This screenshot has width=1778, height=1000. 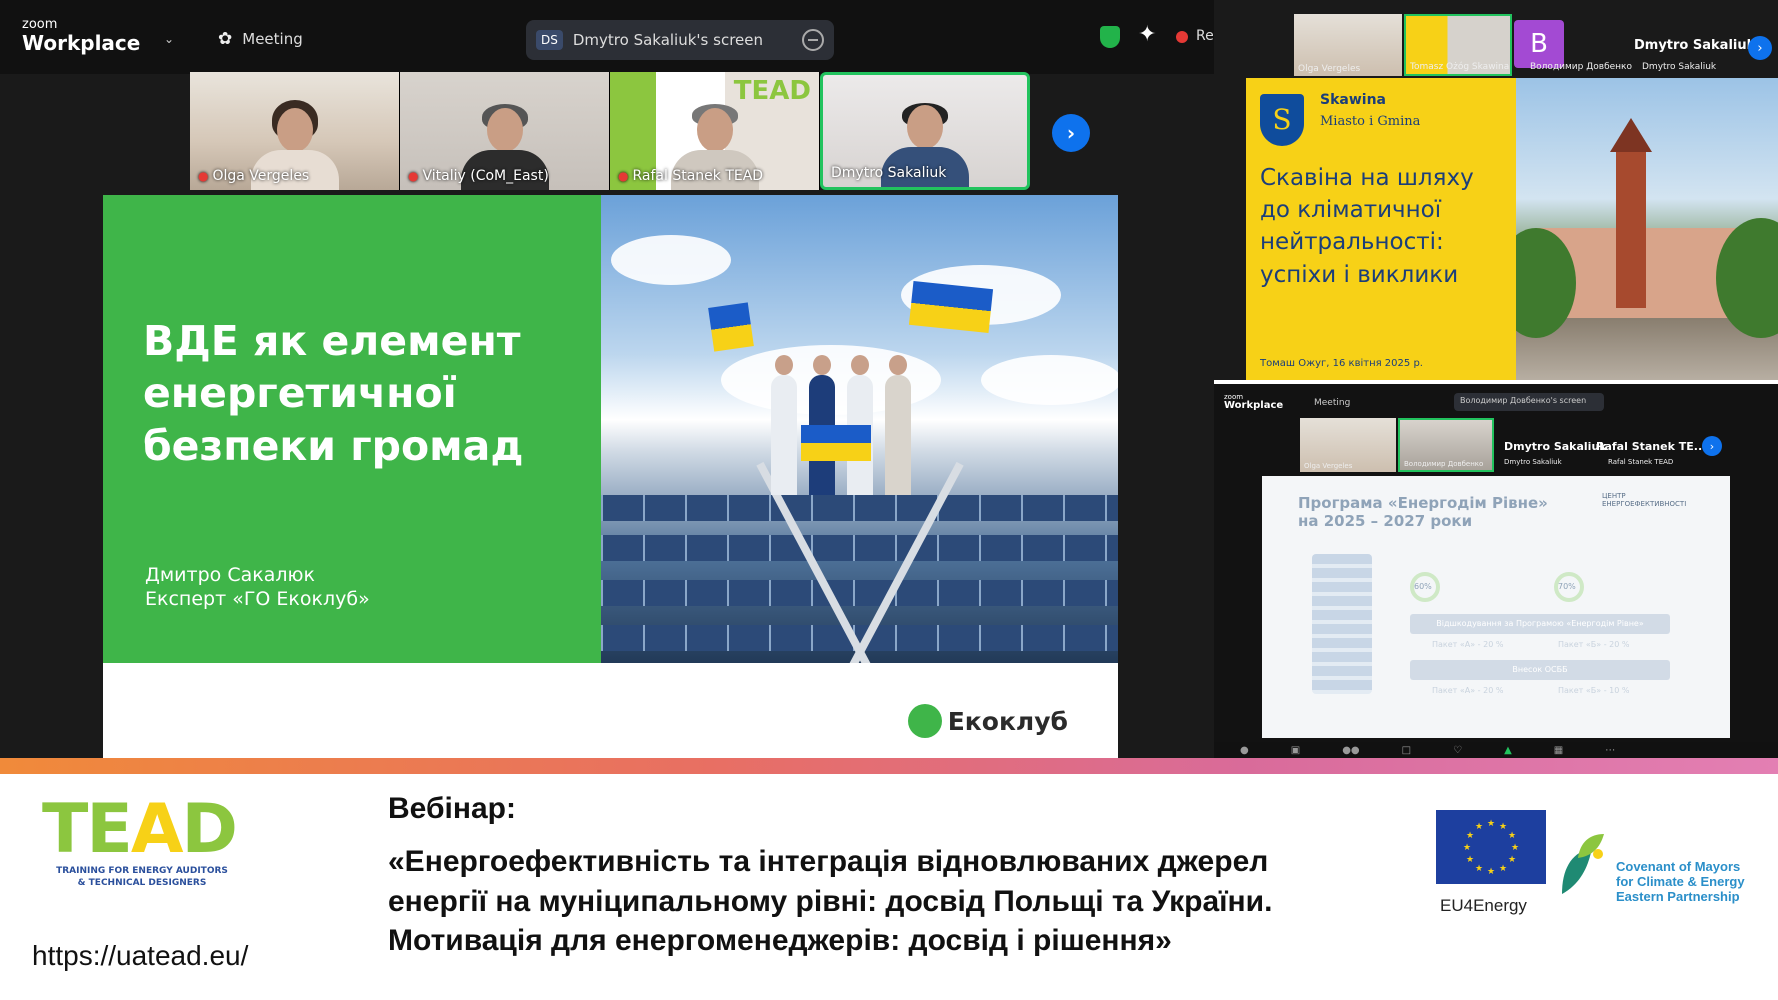 I want to click on ring-label: 60%, so click(x=1423, y=586).